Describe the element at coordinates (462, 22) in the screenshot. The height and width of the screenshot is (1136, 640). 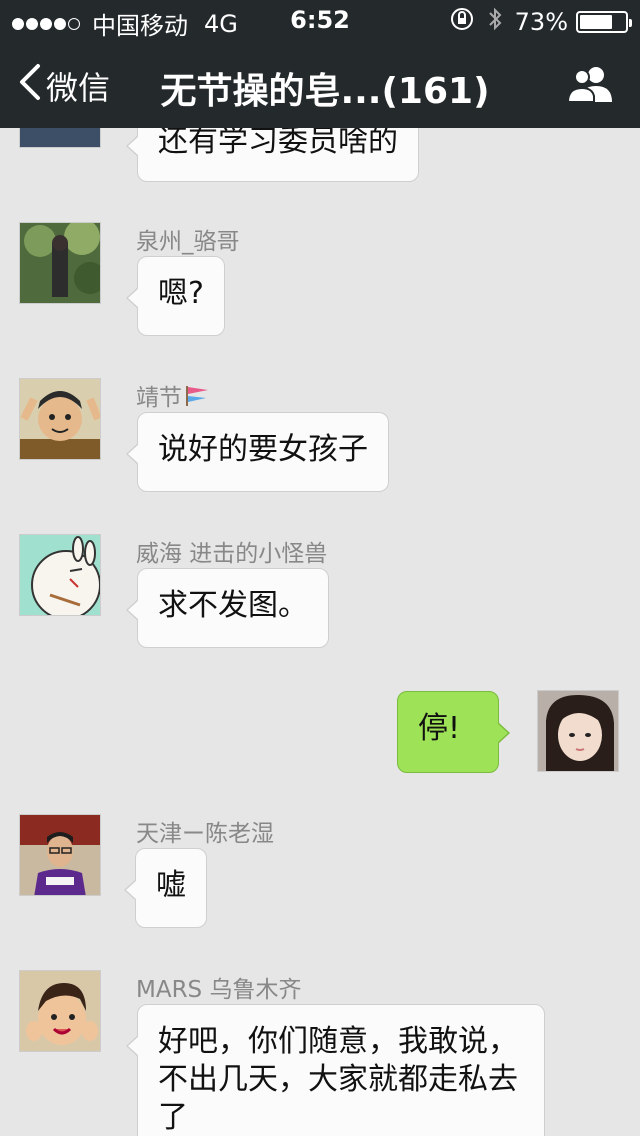
I see `rotation-lock-icon` at that location.